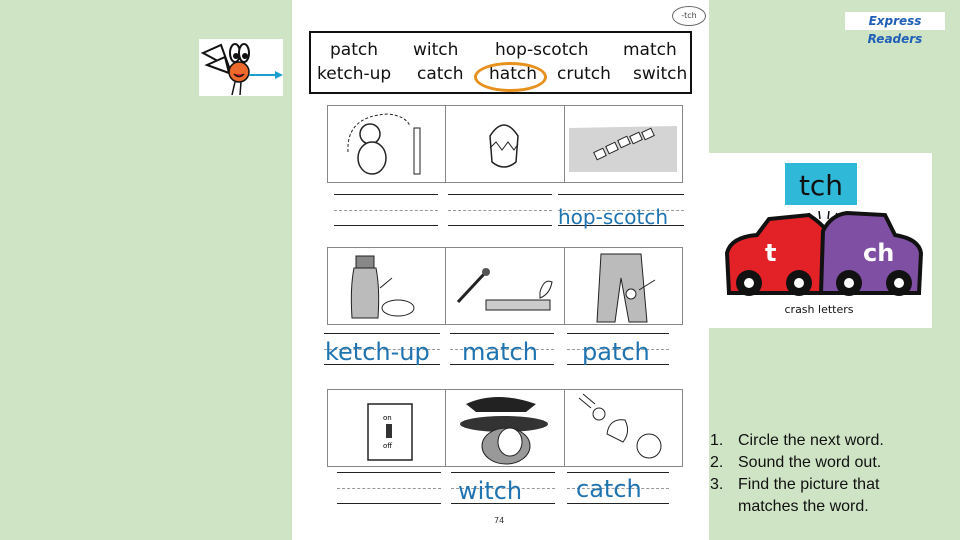 This screenshot has width=960, height=540. What do you see at coordinates (387, 428) in the screenshot?
I see `light-switch-picture: on off` at bounding box center [387, 428].